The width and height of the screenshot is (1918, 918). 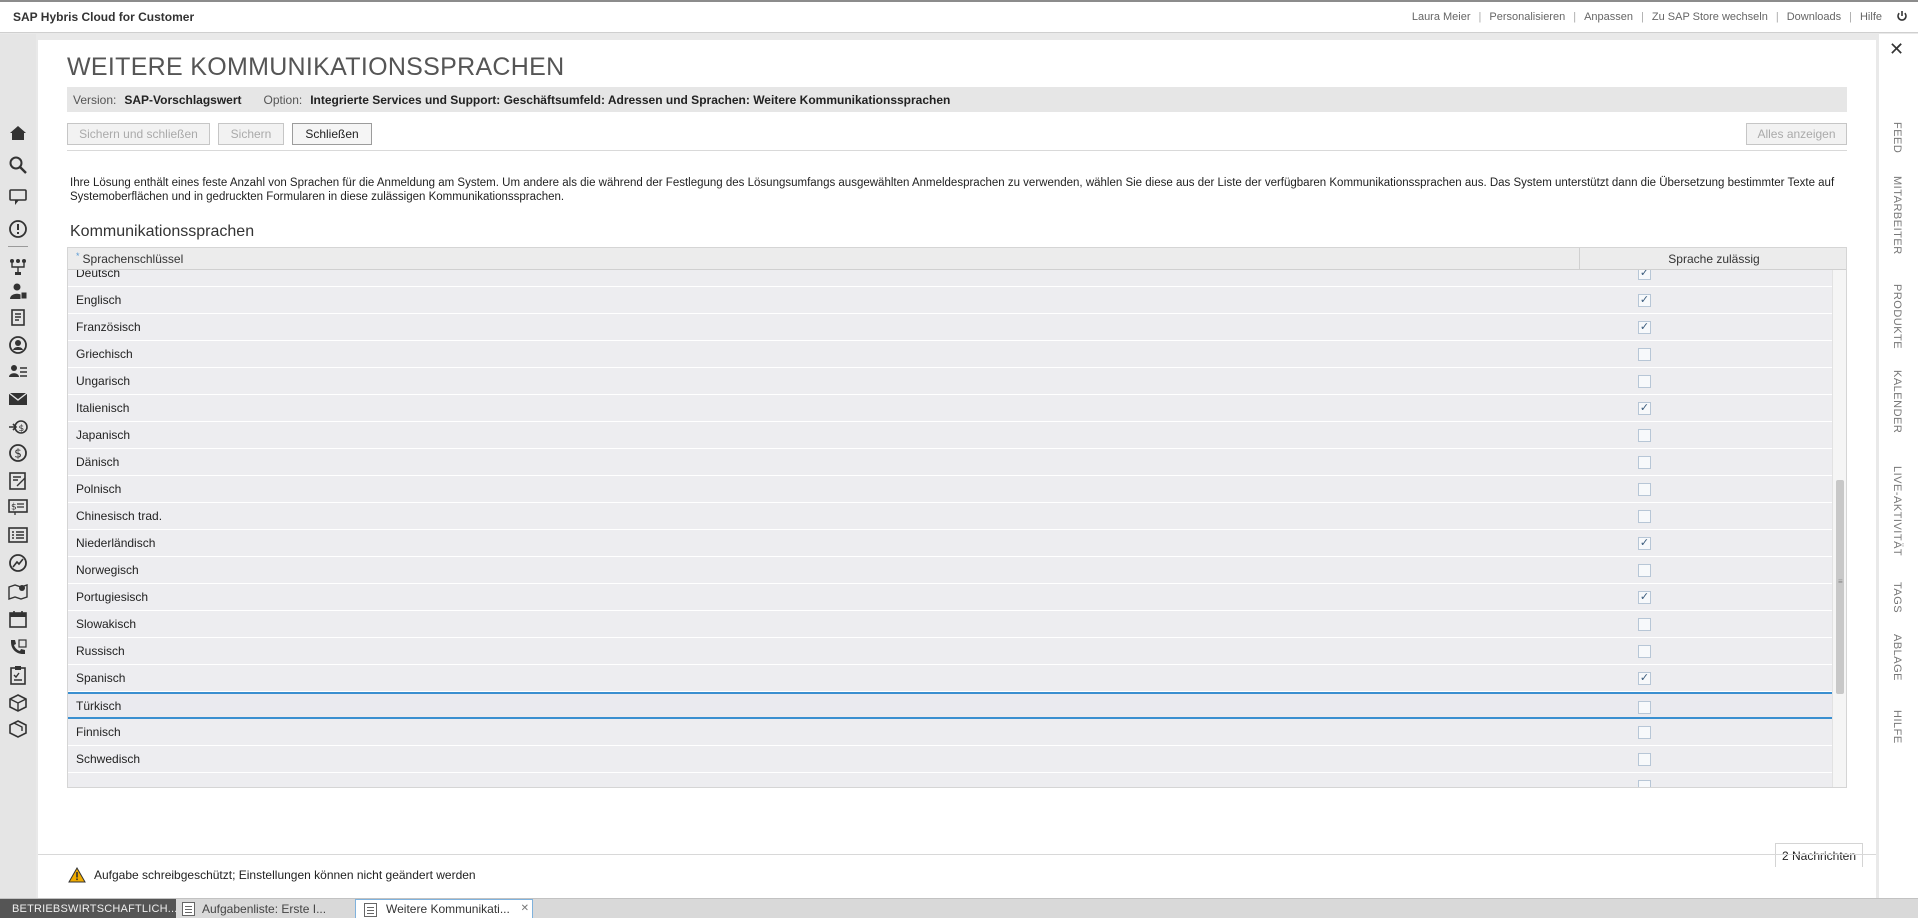 What do you see at coordinates (1896, 49) in the screenshot?
I see `close-icon: ✕` at bounding box center [1896, 49].